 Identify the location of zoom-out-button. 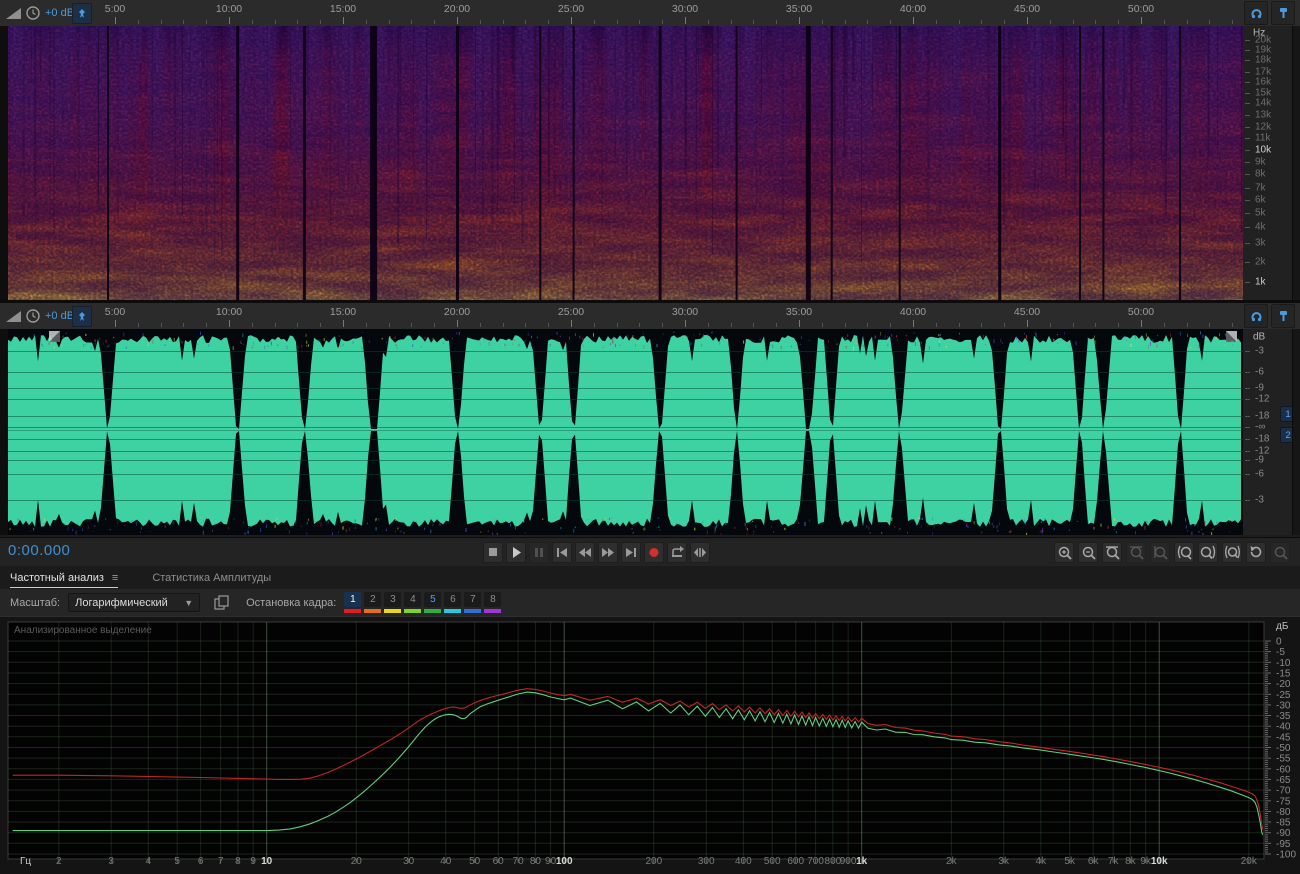
(1088, 552).